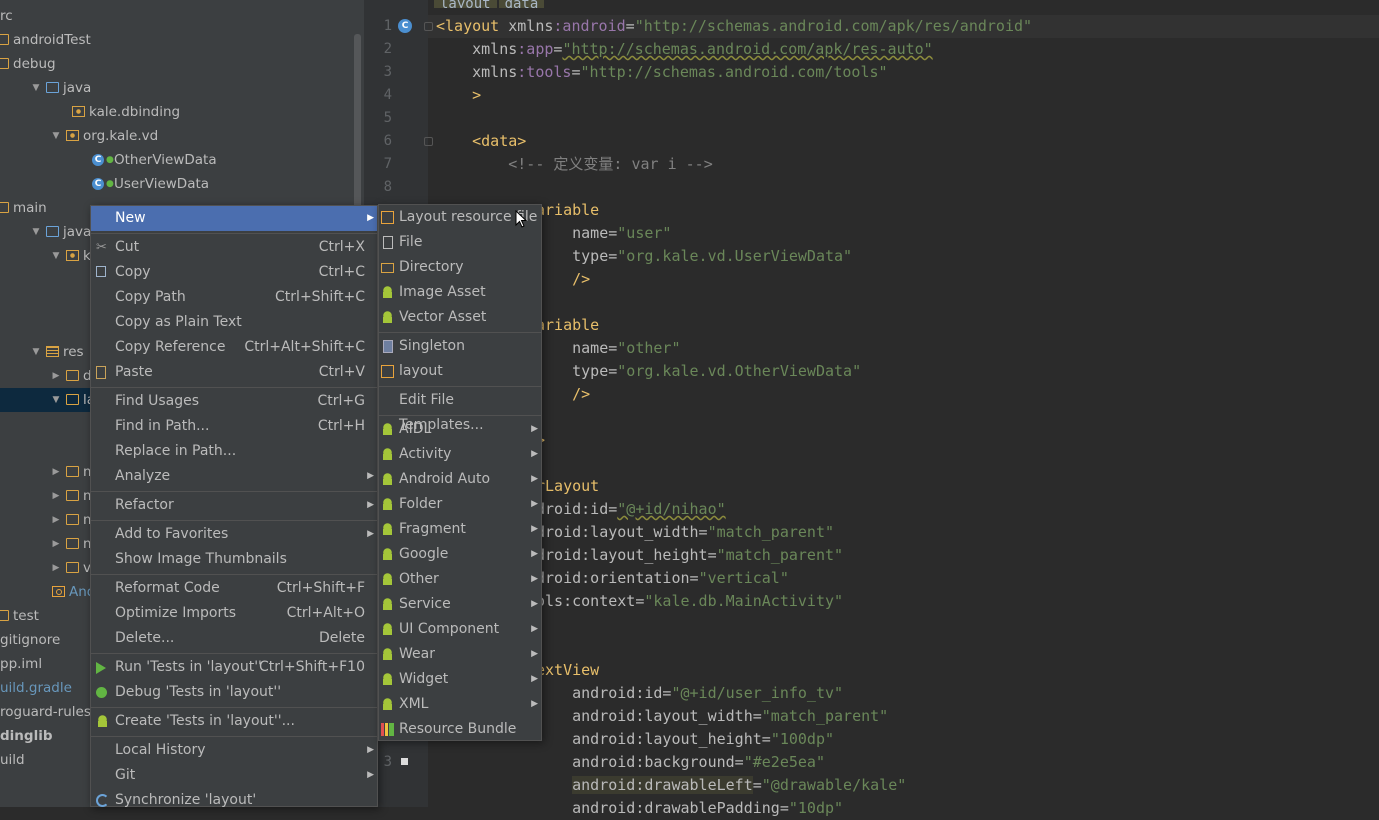 This screenshot has height=820, width=1379. What do you see at coordinates (460, 346) in the screenshot?
I see `submenu-item-singleton: Singleton` at bounding box center [460, 346].